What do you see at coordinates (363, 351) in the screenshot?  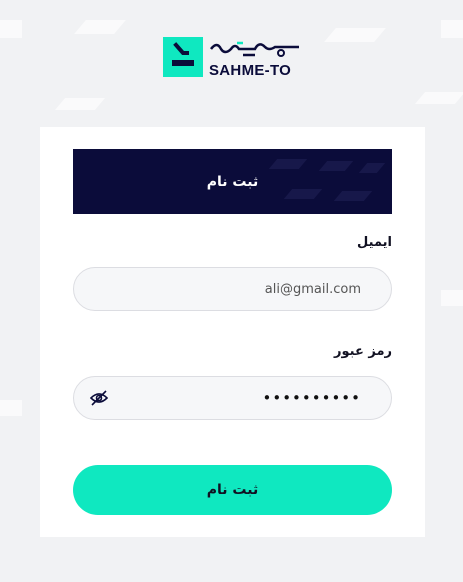 I see `password-label: رمز عبور` at bounding box center [363, 351].